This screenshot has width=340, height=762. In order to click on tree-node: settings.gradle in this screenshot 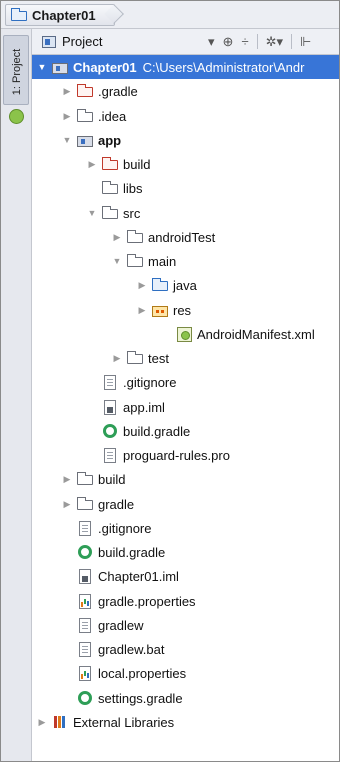, I will do `click(185, 698)`.